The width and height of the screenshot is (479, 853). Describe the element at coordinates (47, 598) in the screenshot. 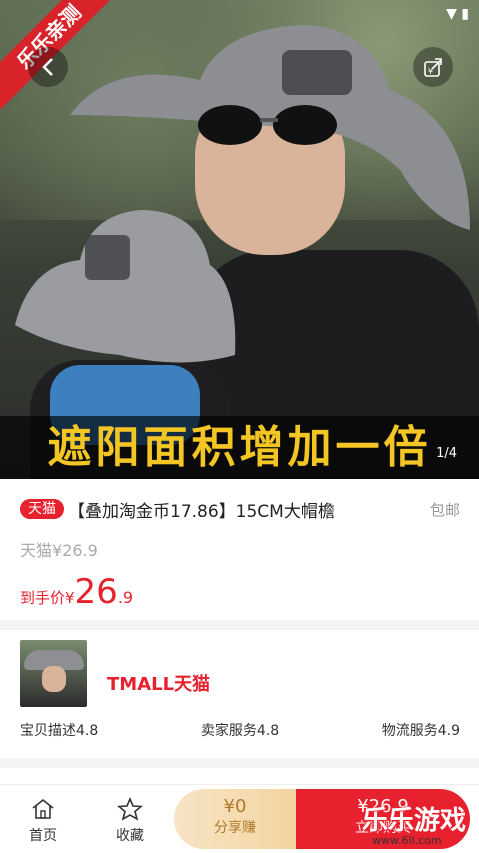

I see `final-price-label: 到手价¥` at that location.